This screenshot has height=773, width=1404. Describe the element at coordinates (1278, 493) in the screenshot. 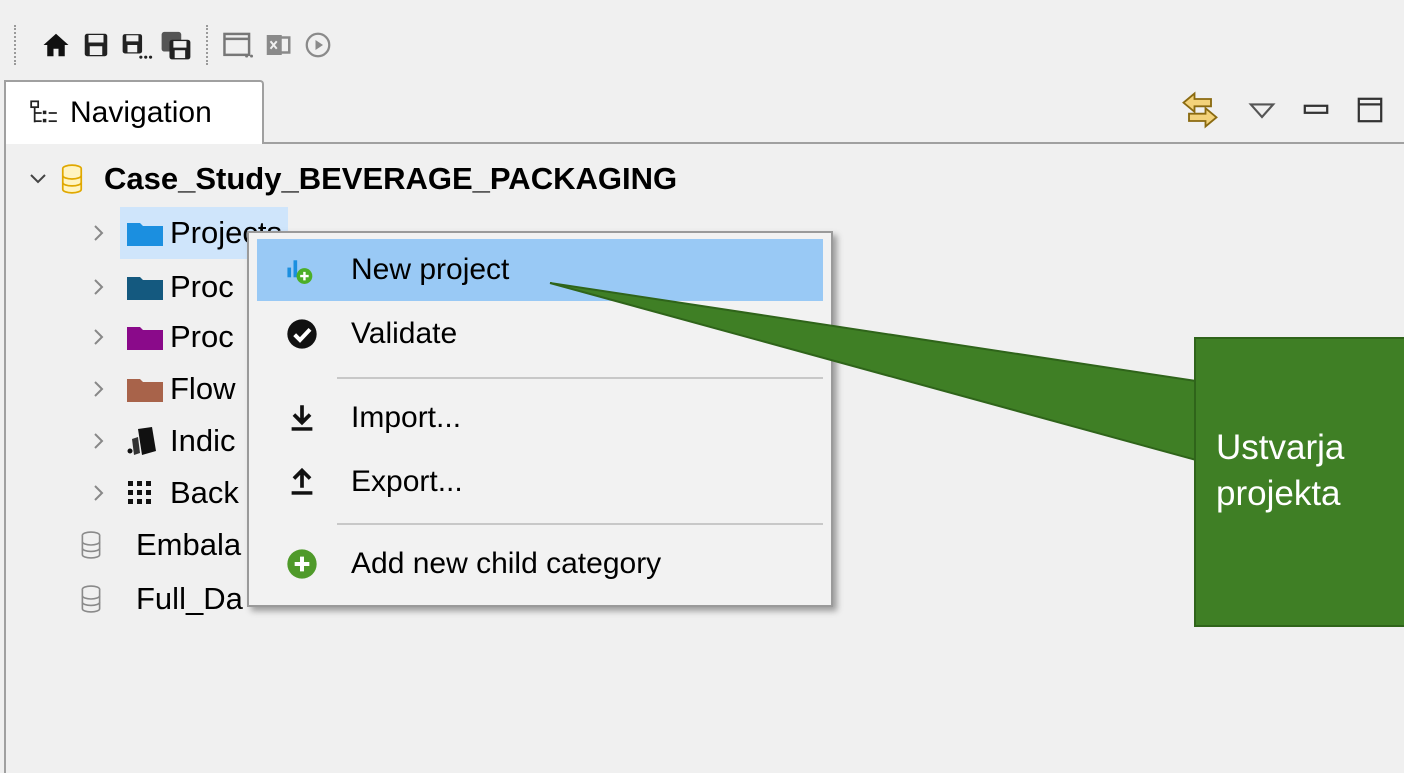

I see `callout-line-2: projekta` at that location.